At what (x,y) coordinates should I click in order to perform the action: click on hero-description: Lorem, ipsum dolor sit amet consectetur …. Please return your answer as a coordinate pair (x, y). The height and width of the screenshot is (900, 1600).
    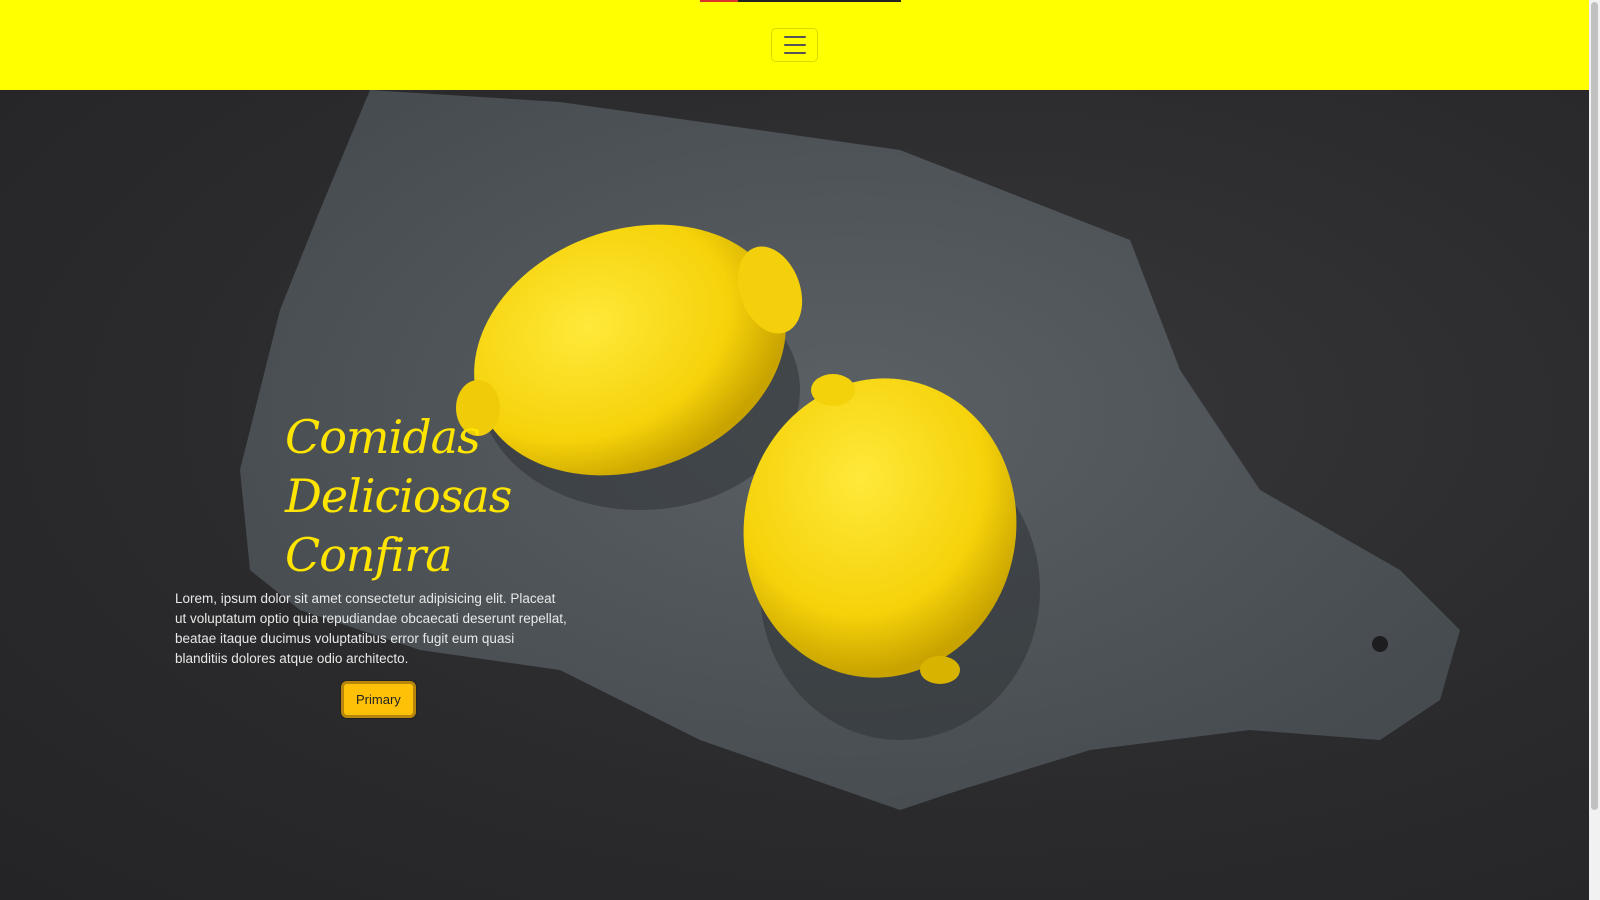
    Looking at the image, I should click on (371, 628).